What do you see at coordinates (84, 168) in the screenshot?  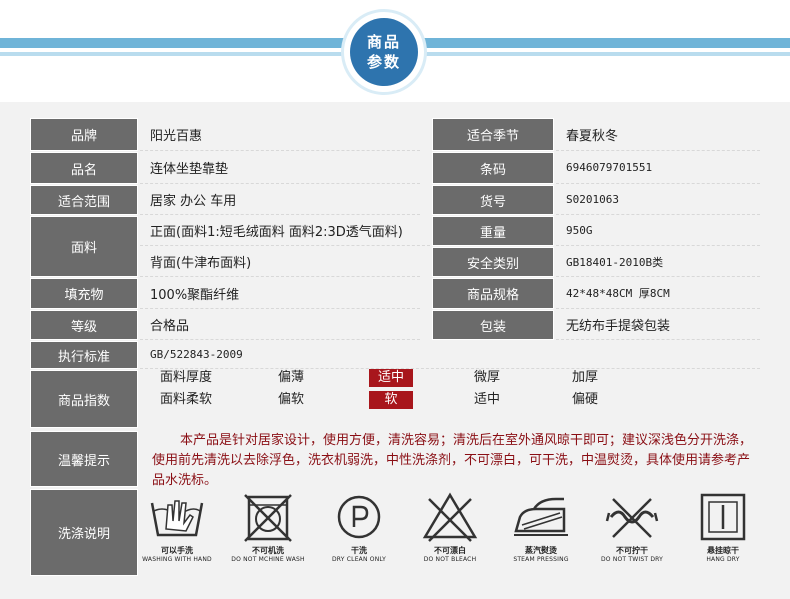 I see `label-name: 品名` at bounding box center [84, 168].